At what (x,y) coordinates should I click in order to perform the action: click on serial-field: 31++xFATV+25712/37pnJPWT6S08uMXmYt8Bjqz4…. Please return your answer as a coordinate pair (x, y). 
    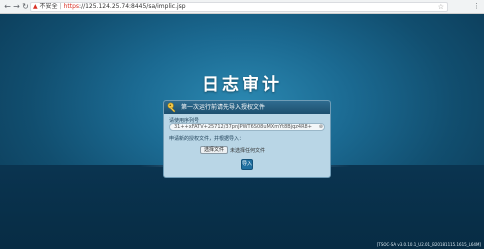
    Looking at the image, I should click on (247, 127).